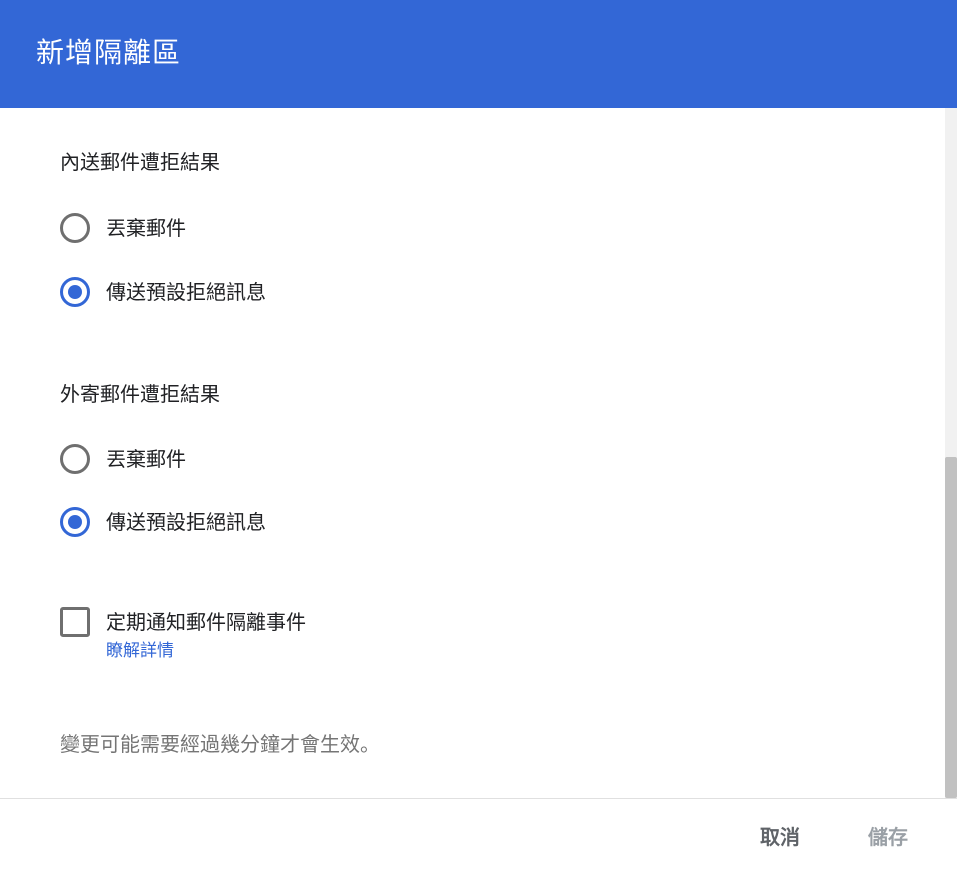 Image resolution: width=957 pixels, height=875 pixels. Describe the element at coordinates (220, 744) in the screenshot. I see `changes-delay-note: 變更可能需要經過幾分鐘才會生效。` at that location.